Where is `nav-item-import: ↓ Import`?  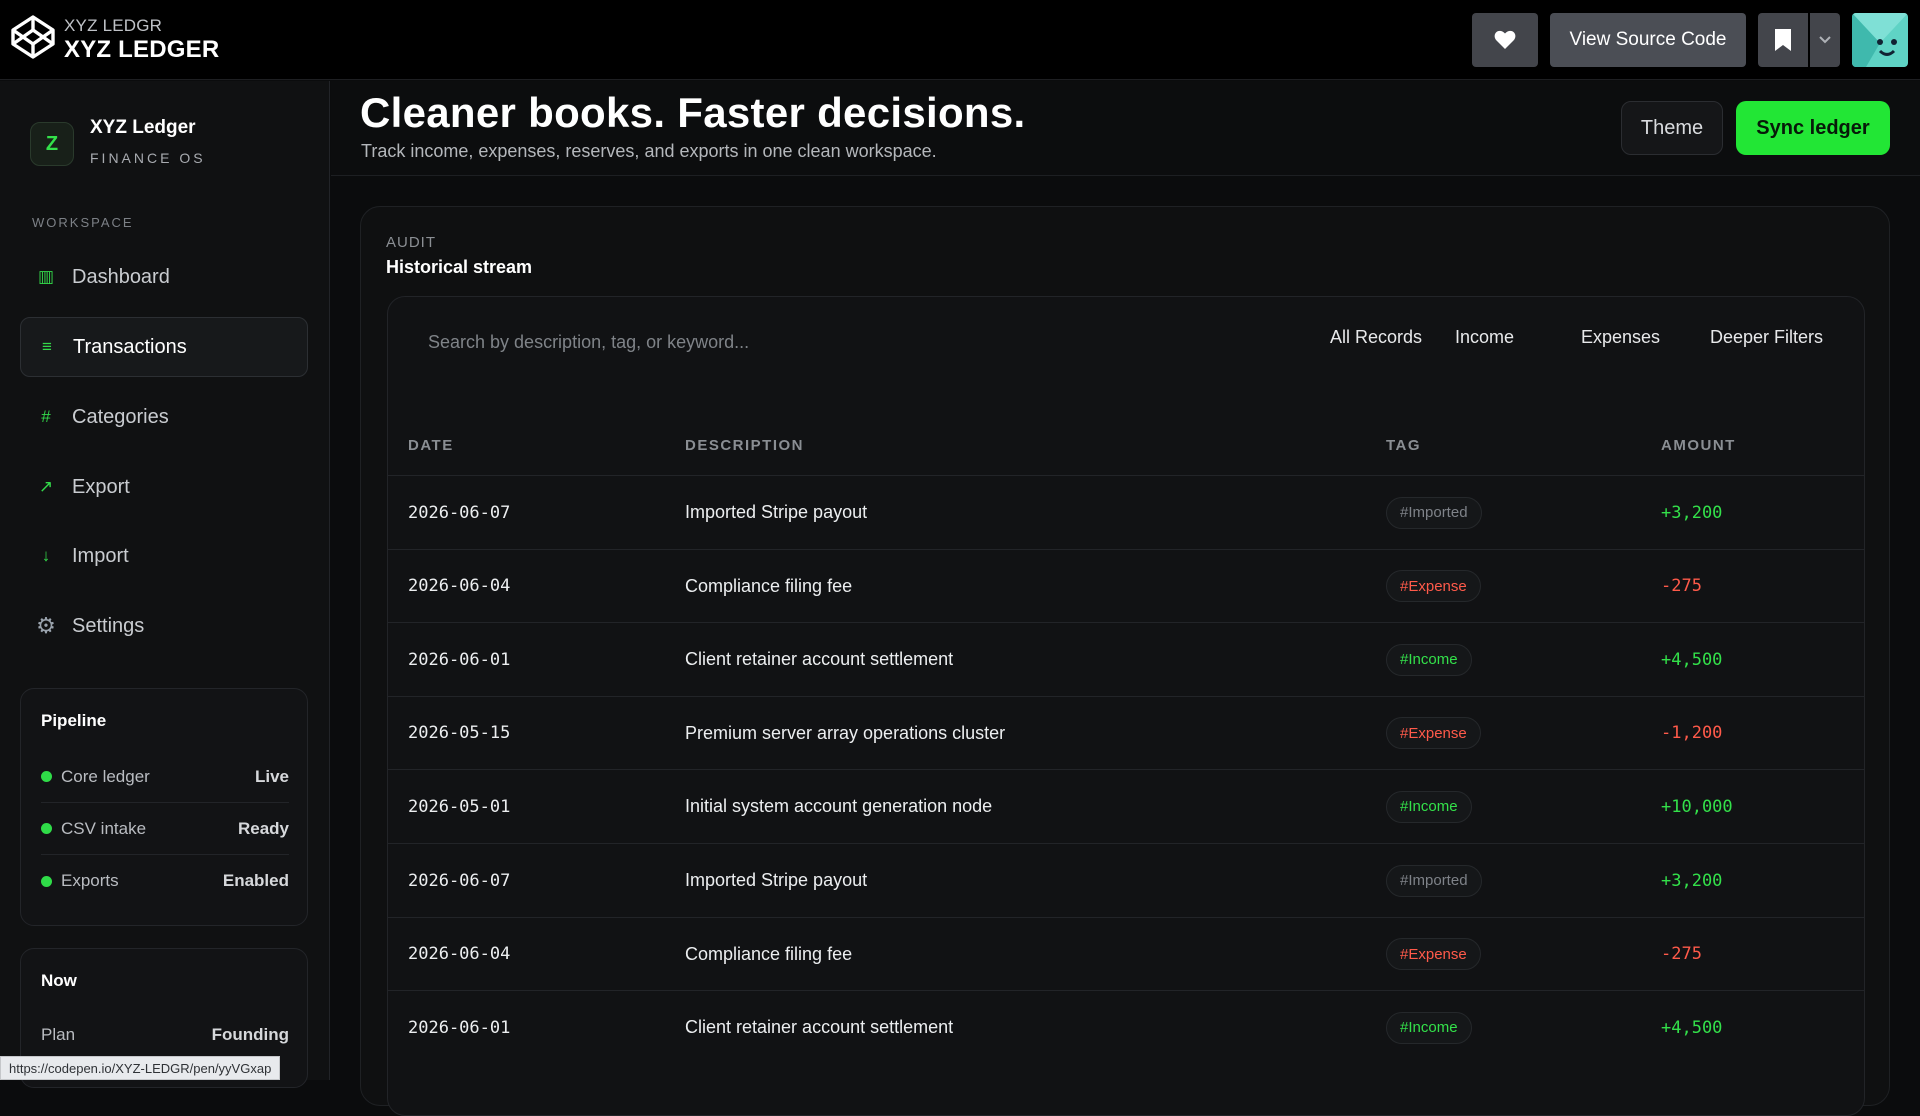 nav-item-import: ↓ Import is located at coordinates (164, 556).